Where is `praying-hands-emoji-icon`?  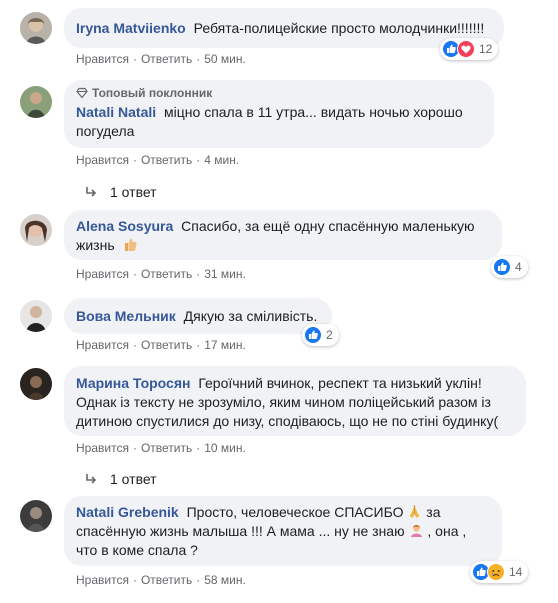
praying-hands-emoji-icon is located at coordinates (414, 511).